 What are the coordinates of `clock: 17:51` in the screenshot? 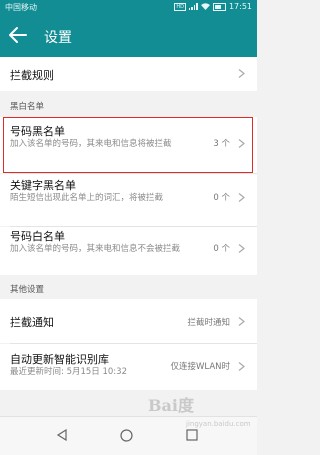 It's located at (240, 6).